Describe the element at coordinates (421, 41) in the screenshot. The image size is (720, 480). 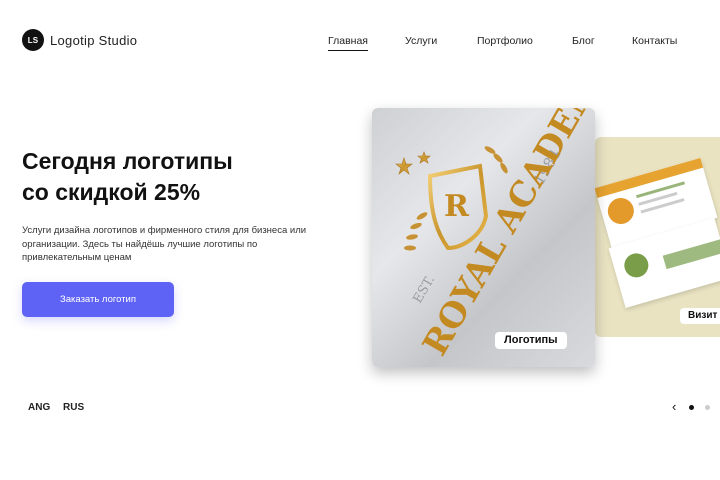
I see `nav-item-services: Услуги` at that location.